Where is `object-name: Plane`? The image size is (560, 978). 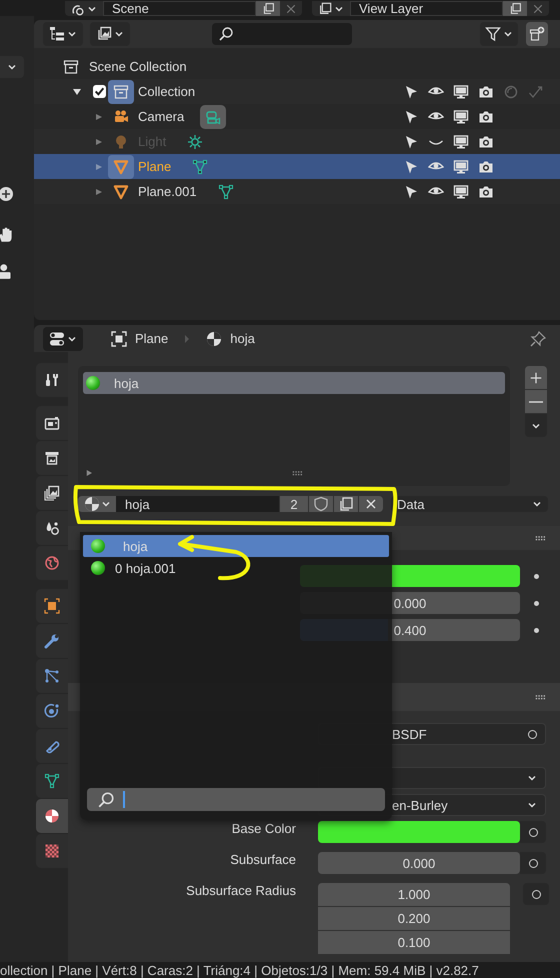
object-name: Plane is located at coordinates (155, 166).